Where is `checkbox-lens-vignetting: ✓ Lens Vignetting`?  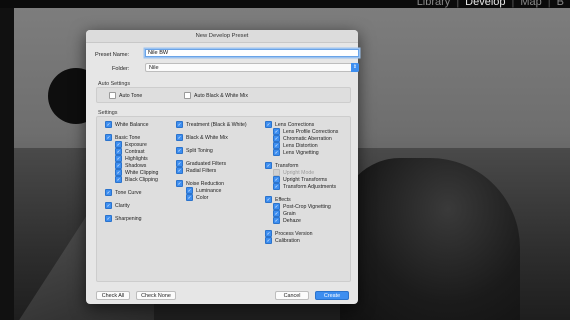
checkbox-lens-vignetting: ✓ Lens Vignetting is located at coordinates (296, 152).